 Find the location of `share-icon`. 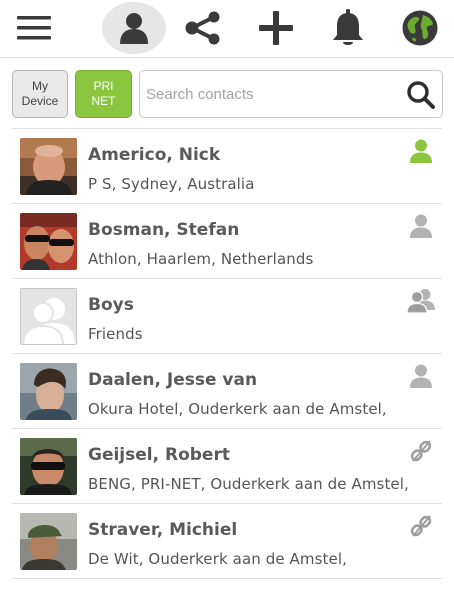

share-icon is located at coordinates (202, 28).